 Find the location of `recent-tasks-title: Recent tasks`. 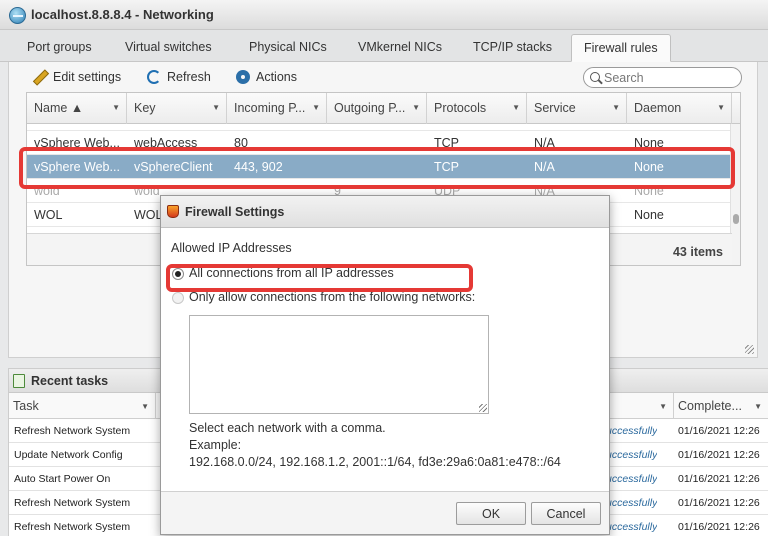

recent-tasks-title: Recent tasks is located at coordinates (70, 381).